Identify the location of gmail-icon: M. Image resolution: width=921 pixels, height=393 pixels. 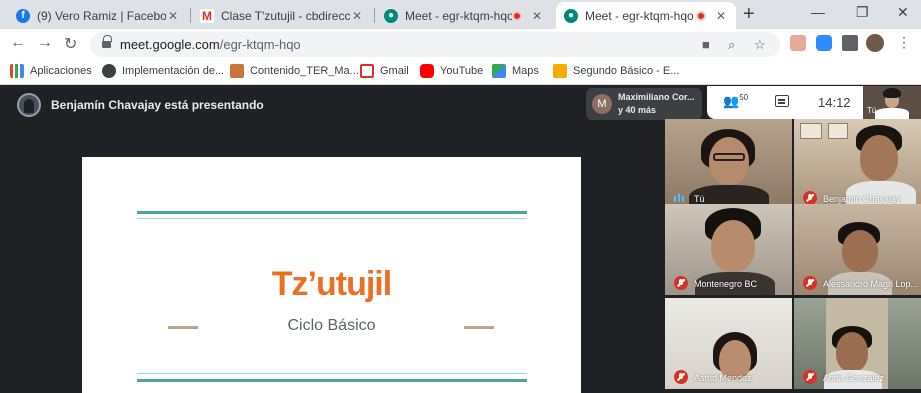
(207, 15).